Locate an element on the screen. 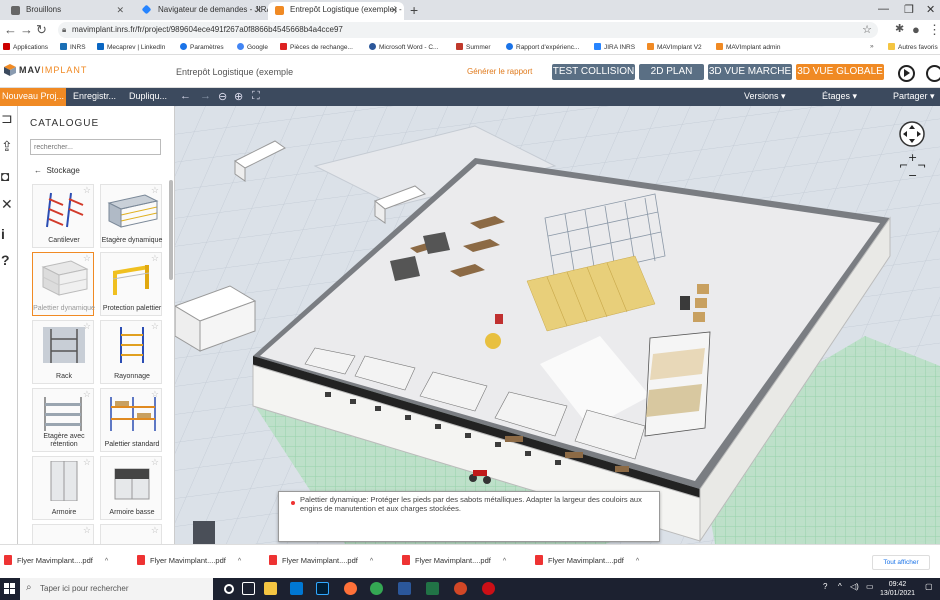 The width and height of the screenshot is (940, 600). tab-entrepot: Entrepôt Logistique (exemple) - I ✕ is located at coordinates (336, 11).